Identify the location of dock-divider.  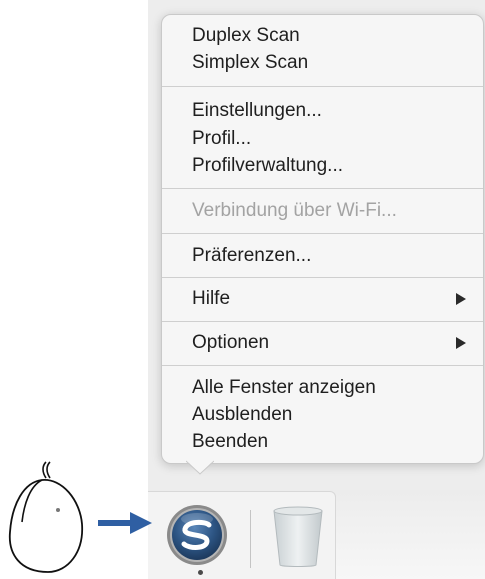
(250, 539).